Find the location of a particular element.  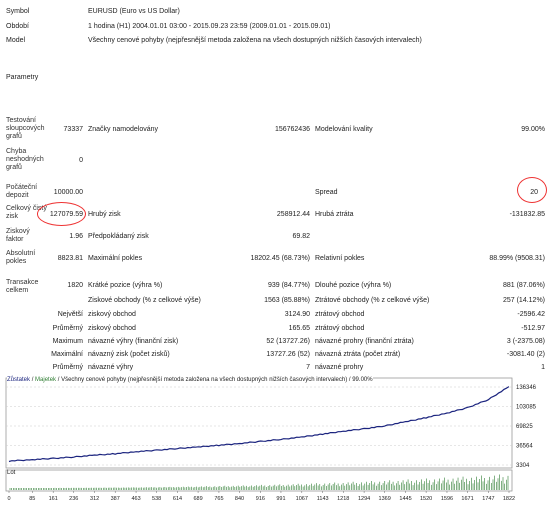

x-tick-label: 1369 is located at coordinates (385, 499).